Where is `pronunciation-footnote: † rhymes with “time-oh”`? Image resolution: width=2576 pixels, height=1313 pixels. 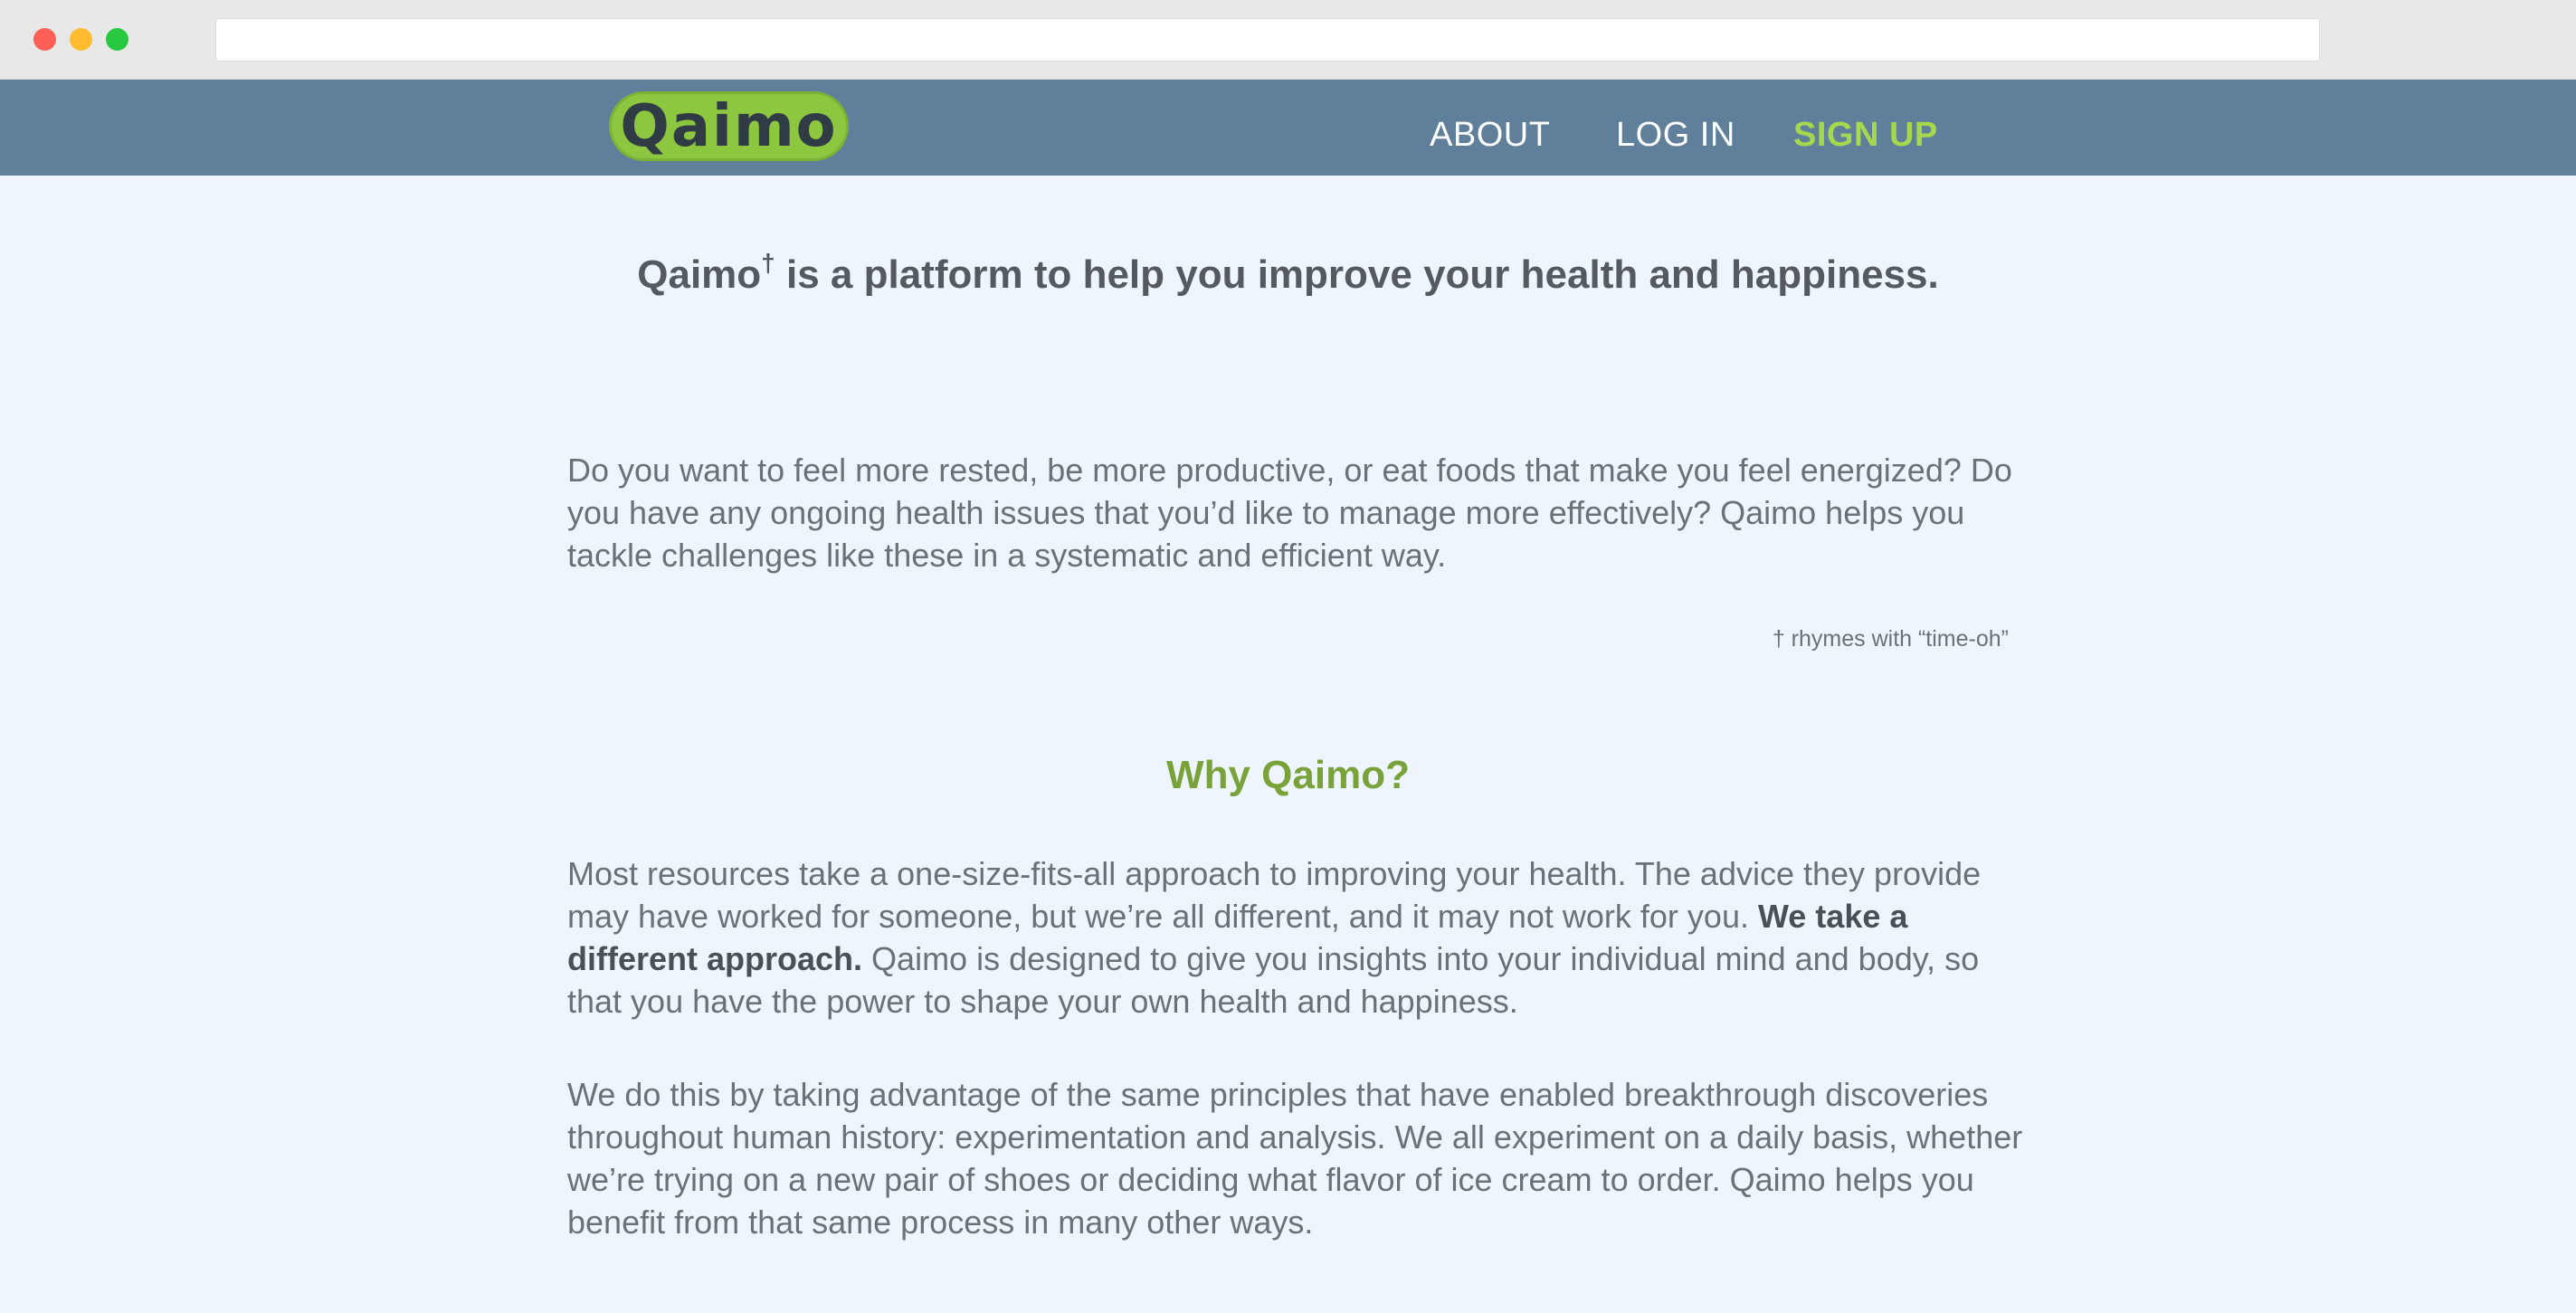
pronunciation-footnote: † rhymes with “time-oh” is located at coordinates (1890, 639).